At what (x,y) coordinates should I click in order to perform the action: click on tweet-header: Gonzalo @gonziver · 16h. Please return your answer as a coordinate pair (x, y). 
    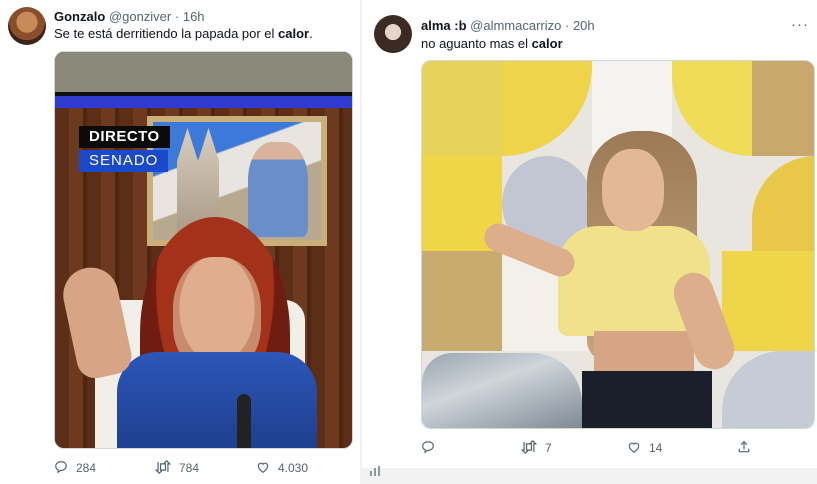
    Looking at the image, I should click on (129, 17).